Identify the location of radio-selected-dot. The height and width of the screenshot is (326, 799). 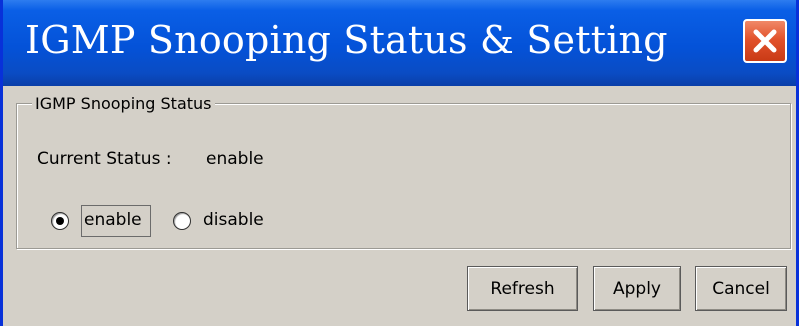
(60, 221).